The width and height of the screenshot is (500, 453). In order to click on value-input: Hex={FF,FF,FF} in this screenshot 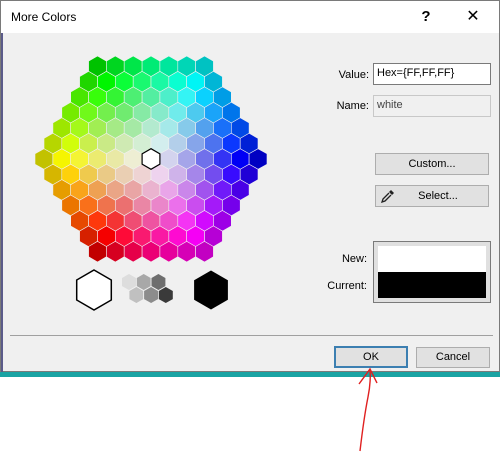, I will do `click(432, 74)`.